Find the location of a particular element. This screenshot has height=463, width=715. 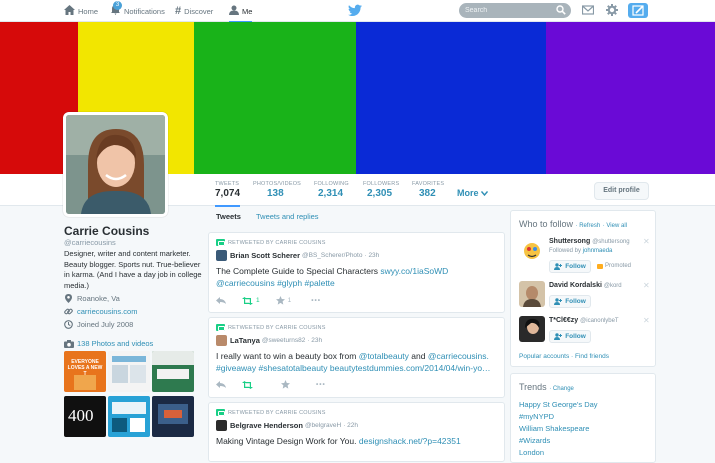

tweet-author: Belgrave Henderson is located at coordinates (266, 425).